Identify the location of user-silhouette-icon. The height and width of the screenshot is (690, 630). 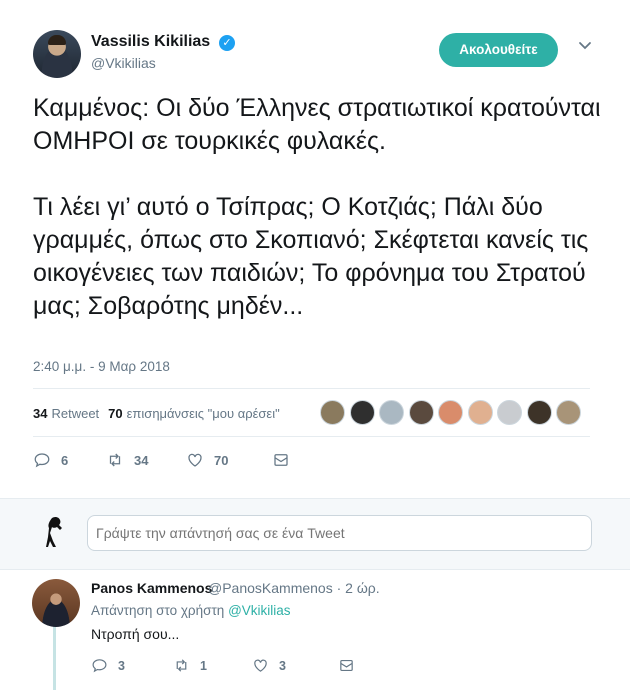
(54, 531).